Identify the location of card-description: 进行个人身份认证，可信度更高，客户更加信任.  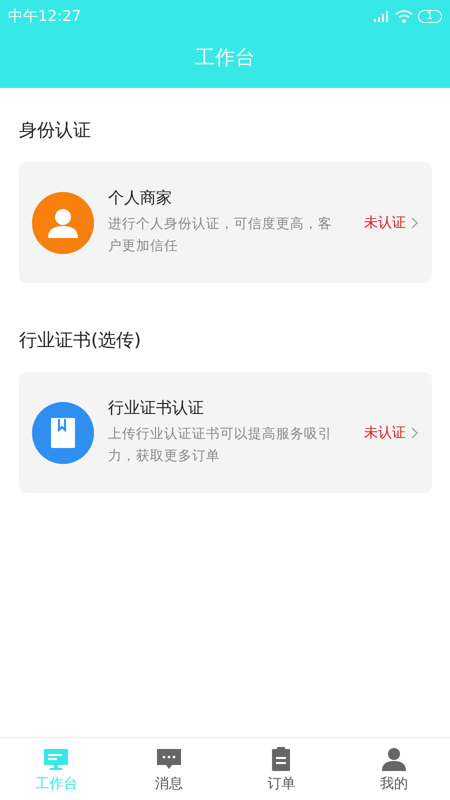
(220, 235).